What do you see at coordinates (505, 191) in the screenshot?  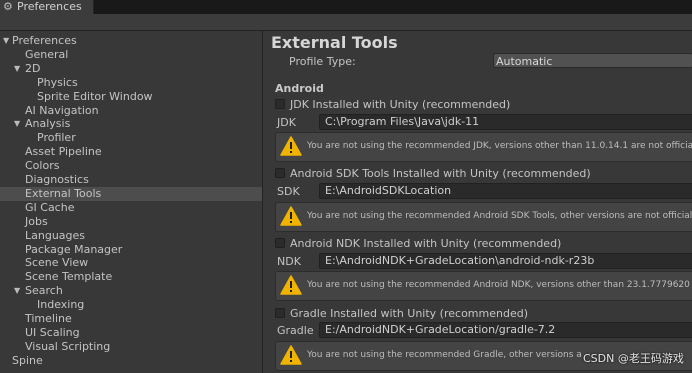 I see `sdk-path-field: E:\AndroidSDKLocation` at bounding box center [505, 191].